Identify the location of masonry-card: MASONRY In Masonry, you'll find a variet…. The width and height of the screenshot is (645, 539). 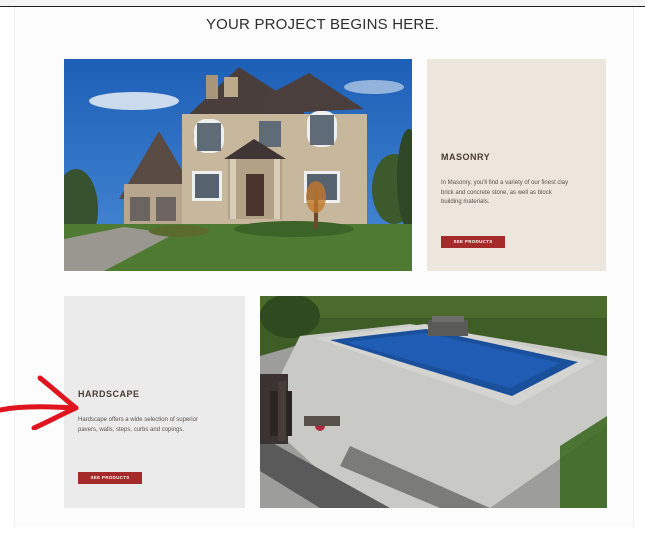
(516, 165).